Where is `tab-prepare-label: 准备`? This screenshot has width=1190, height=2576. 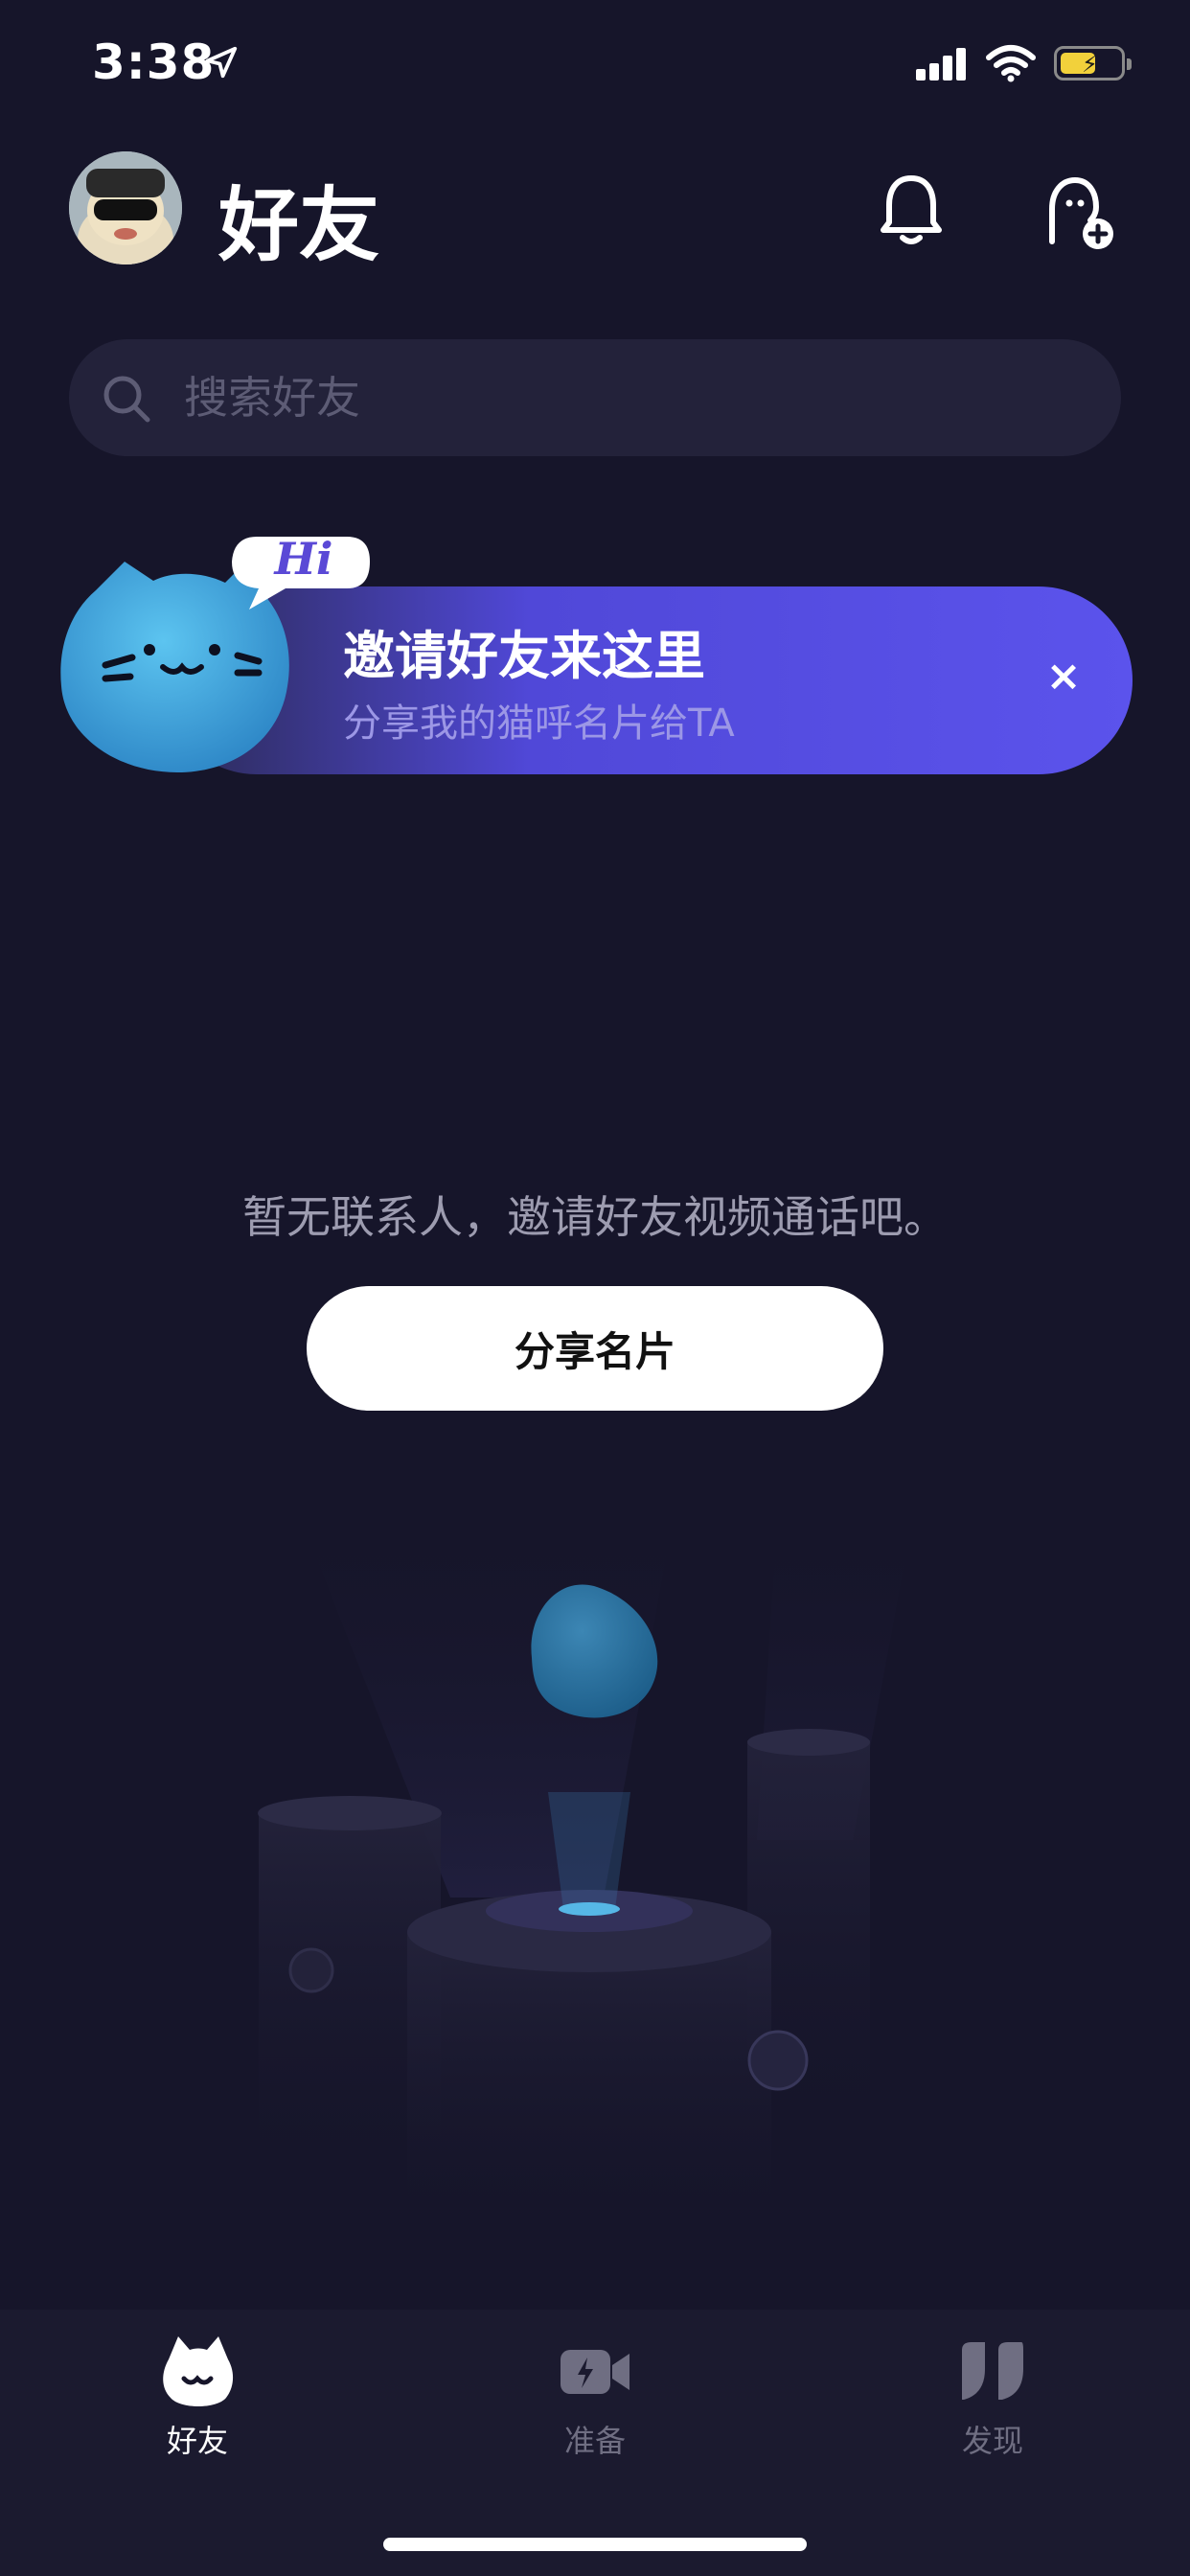 tab-prepare-label: 准备 is located at coordinates (594, 2441).